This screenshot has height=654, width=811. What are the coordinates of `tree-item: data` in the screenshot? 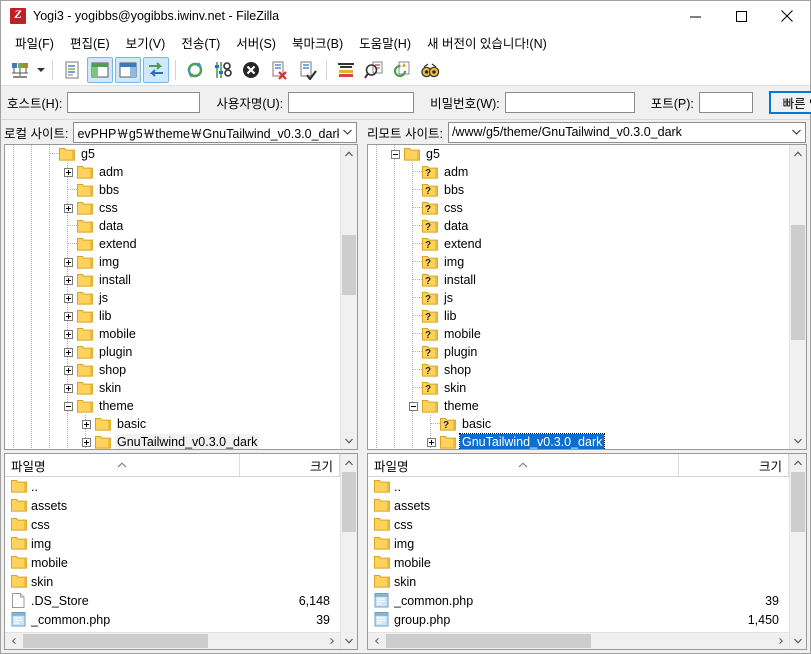 It's located at (172, 226).